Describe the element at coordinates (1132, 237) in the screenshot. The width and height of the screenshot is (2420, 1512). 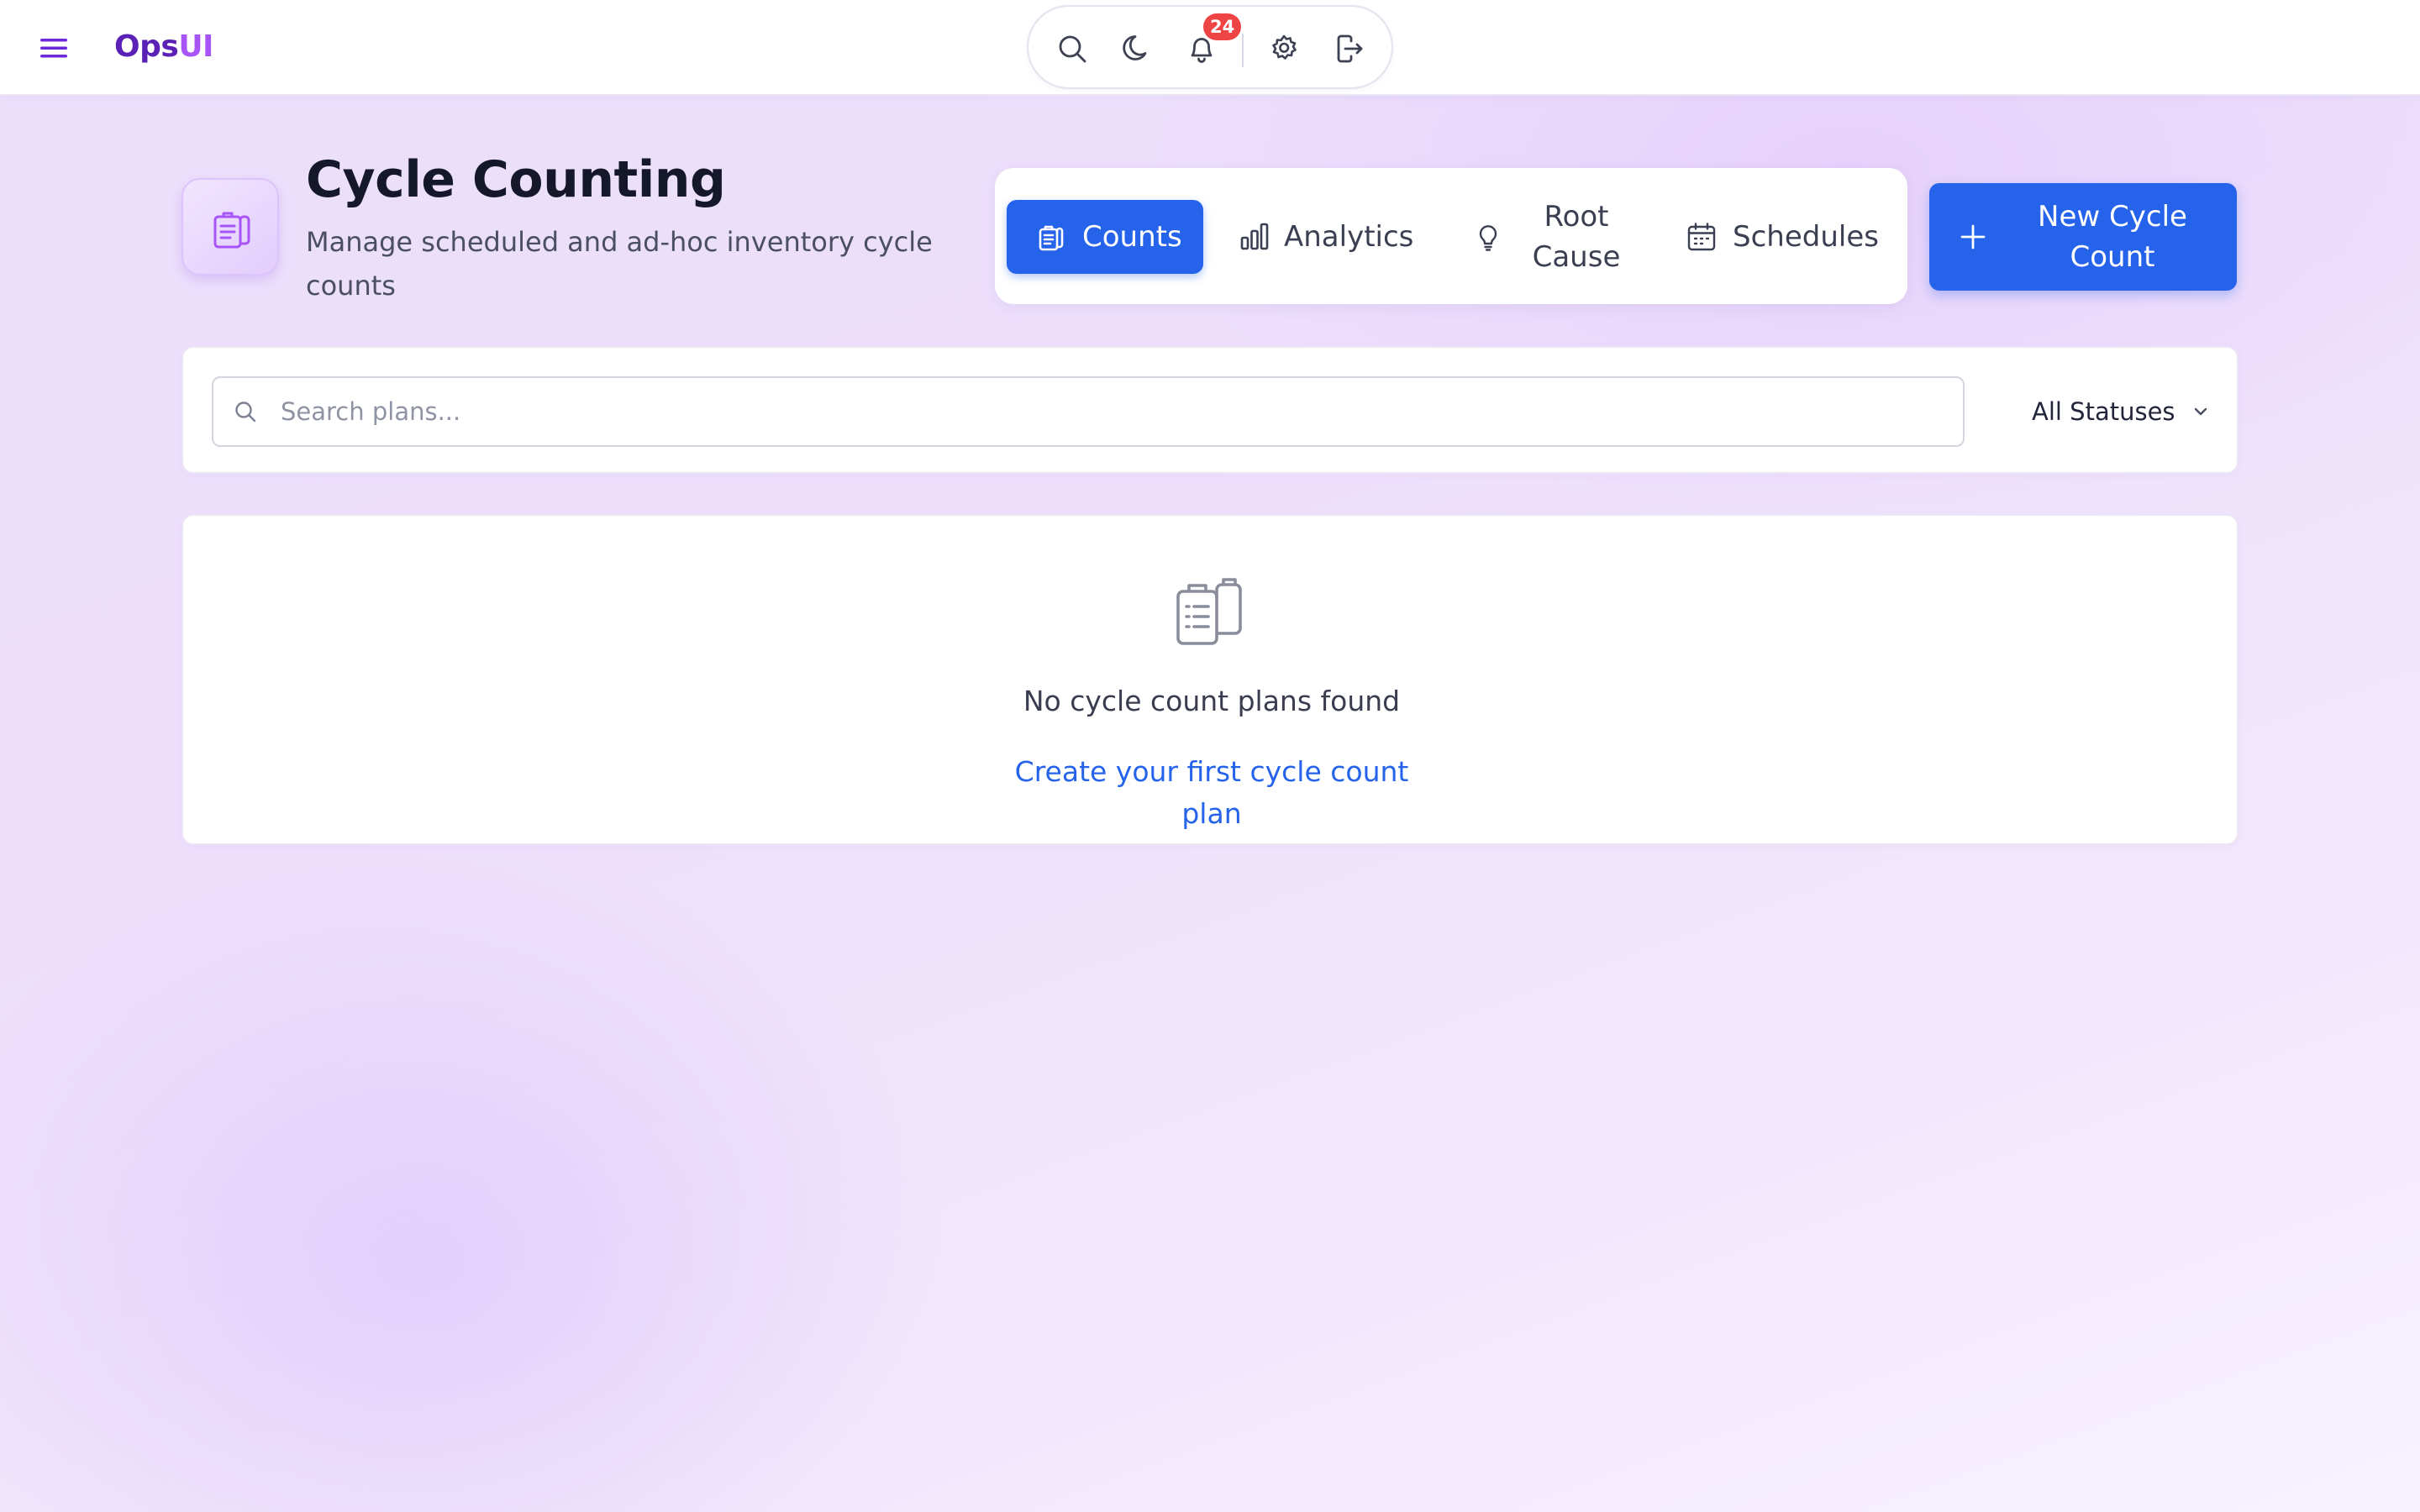
I see `tab-counts-label: Counts` at that location.